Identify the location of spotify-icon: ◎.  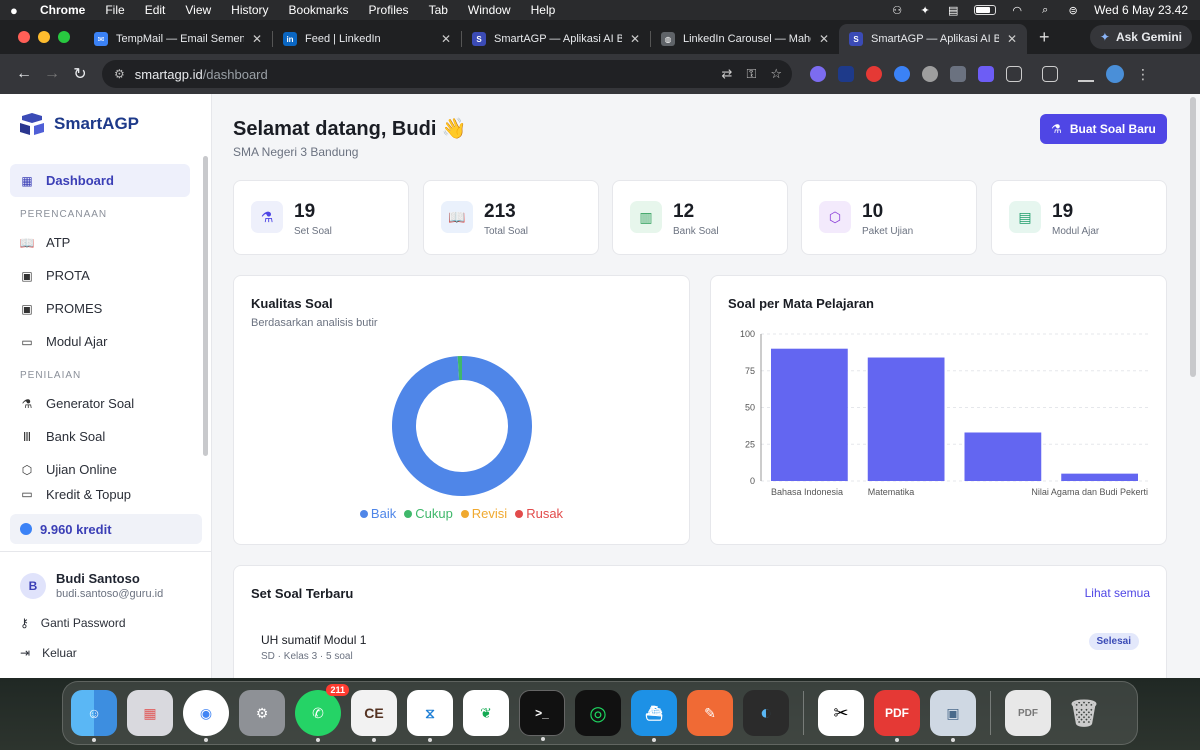
(598, 713).